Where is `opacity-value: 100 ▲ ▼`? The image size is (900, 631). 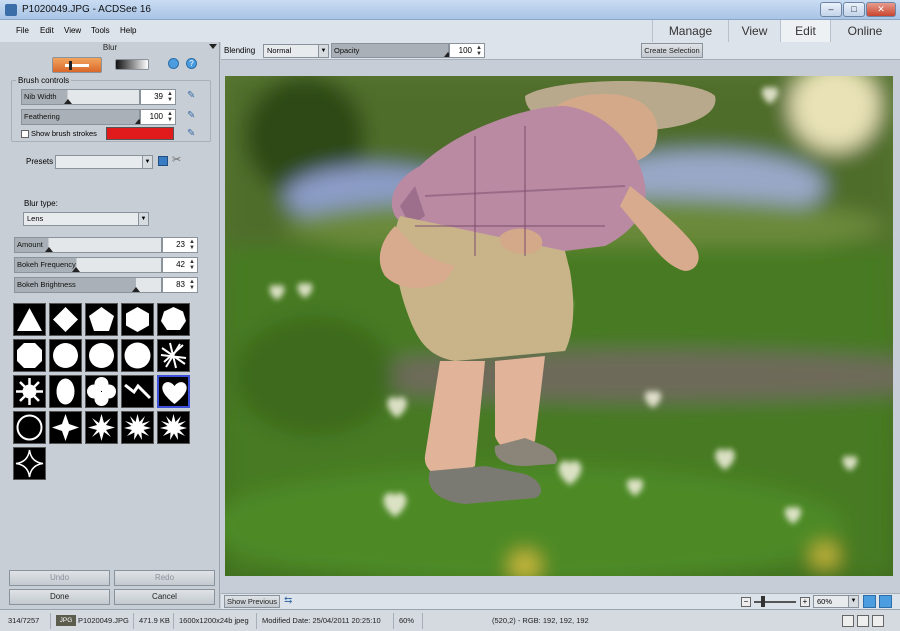
opacity-value: 100 ▲ ▼ is located at coordinates (467, 50).